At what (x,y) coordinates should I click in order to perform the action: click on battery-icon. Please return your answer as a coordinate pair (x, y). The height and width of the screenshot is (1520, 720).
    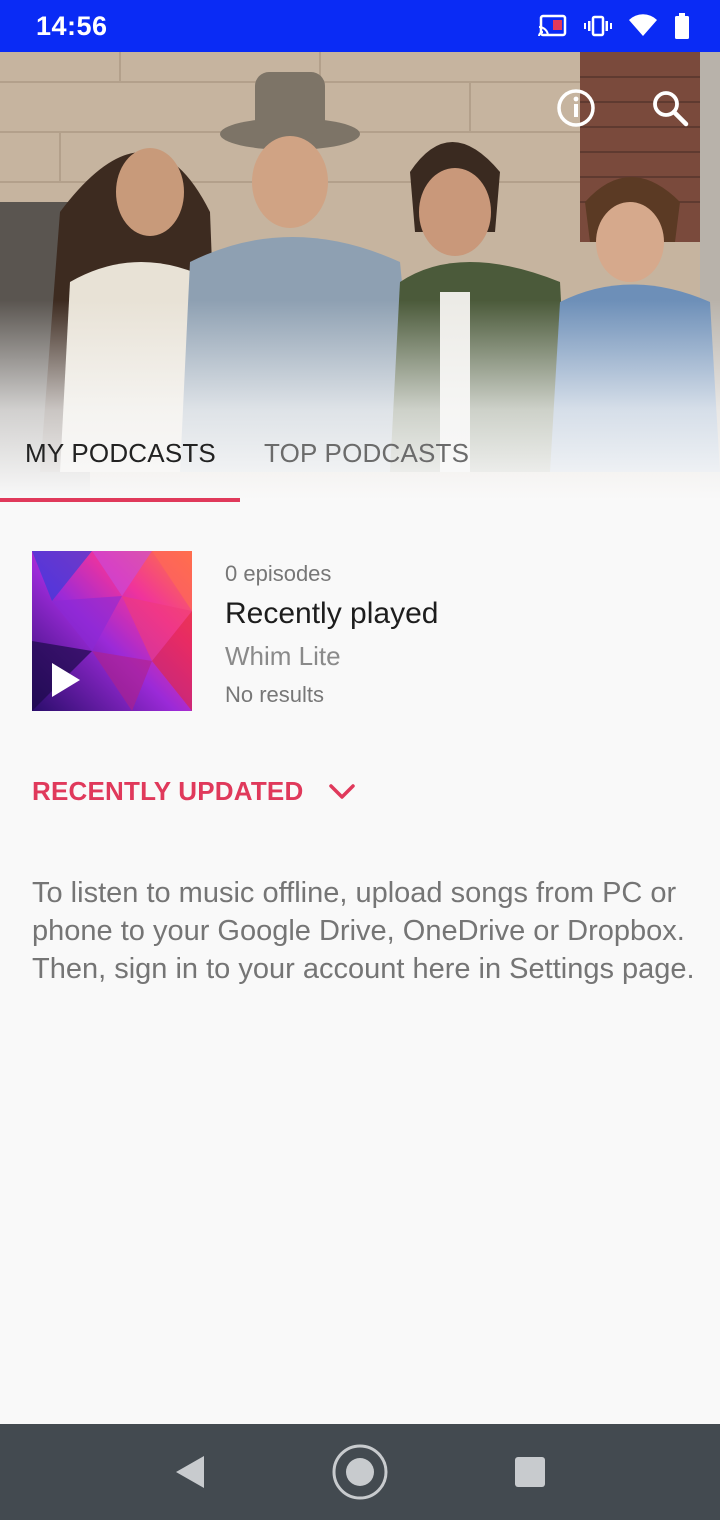
    Looking at the image, I should click on (682, 26).